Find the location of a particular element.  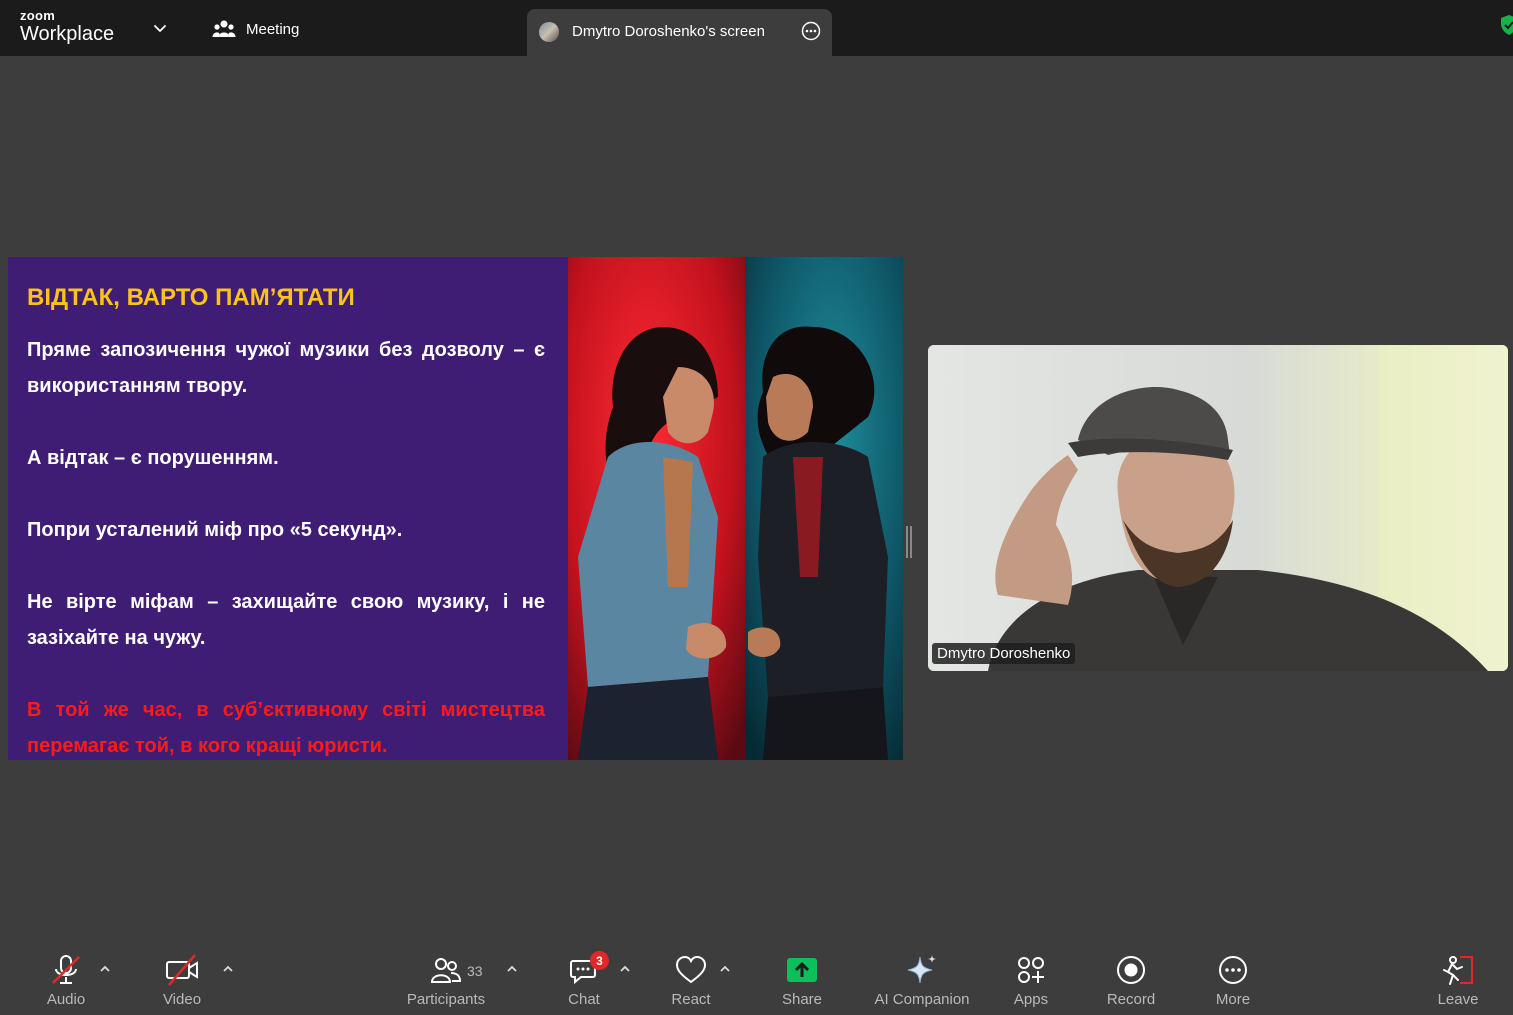

more-icon is located at coordinates (1233, 970).